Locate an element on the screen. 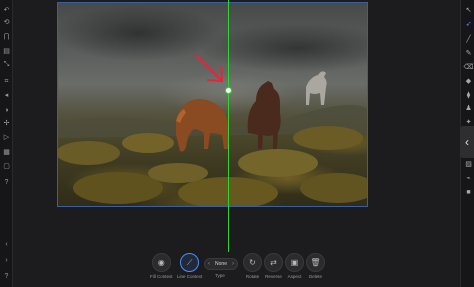  eyedropper-tool-icon: ⌁ is located at coordinates (468, 178).